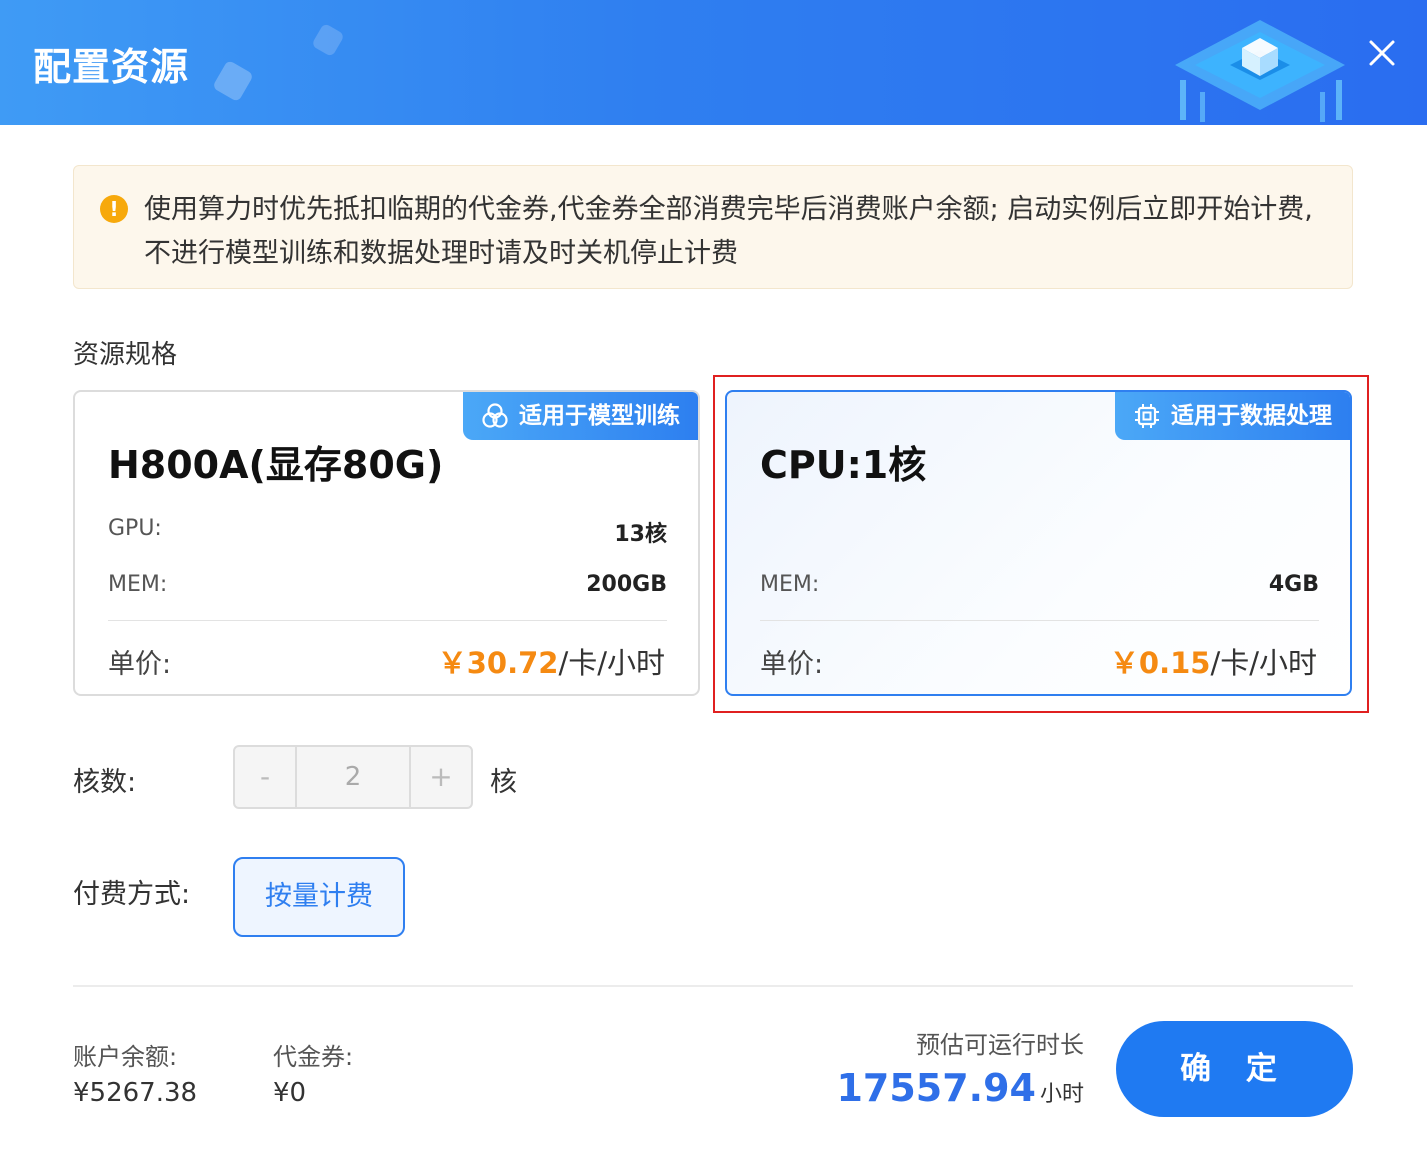 This screenshot has width=1427, height=1172. What do you see at coordinates (1382, 53) in the screenshot?
I see `close-icon` at bounding box center [1382, 53].